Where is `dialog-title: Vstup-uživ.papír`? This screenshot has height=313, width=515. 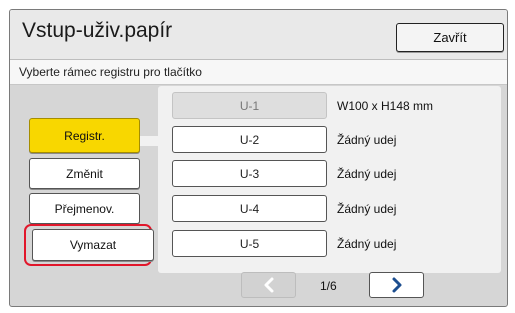
dialog-title: Vstup-uživ.papír is located at coordinates (97, 30).